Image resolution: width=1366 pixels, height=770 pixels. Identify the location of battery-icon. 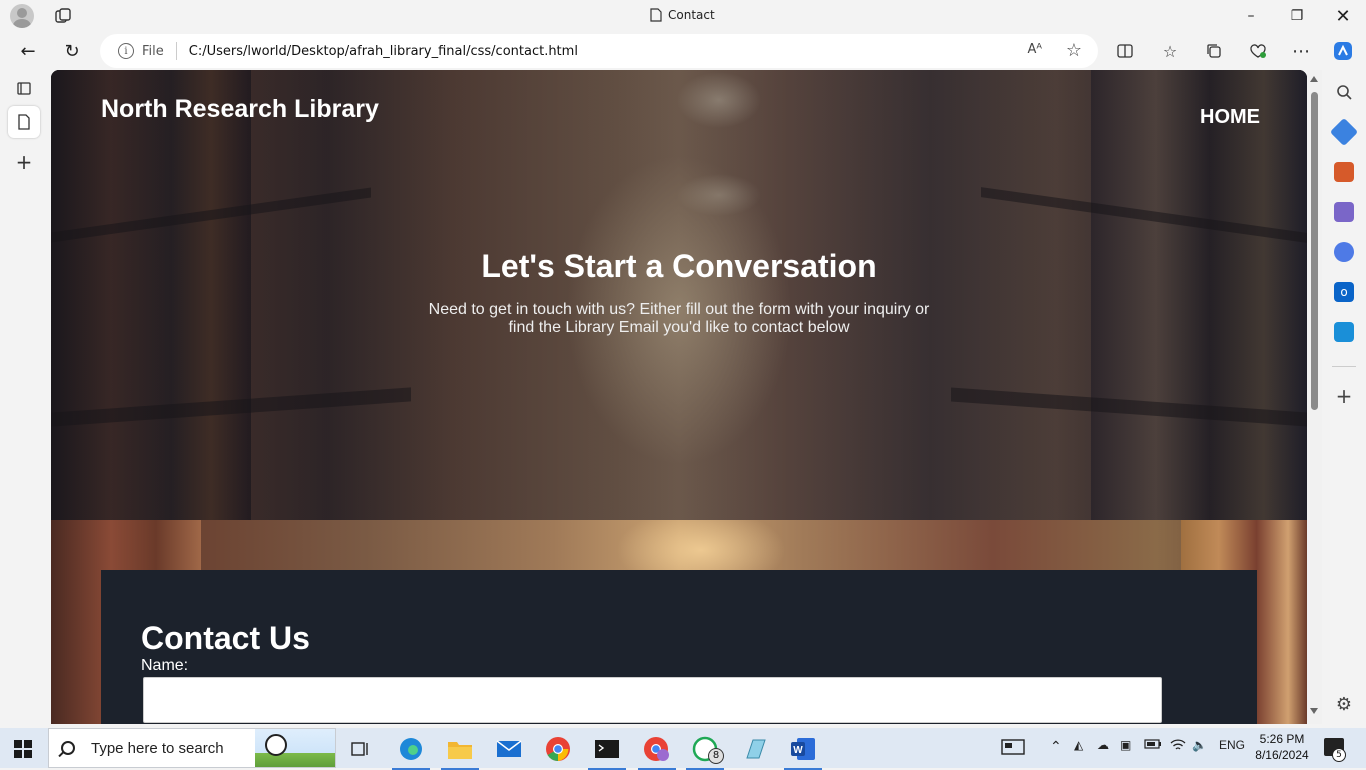
(1153, 745).